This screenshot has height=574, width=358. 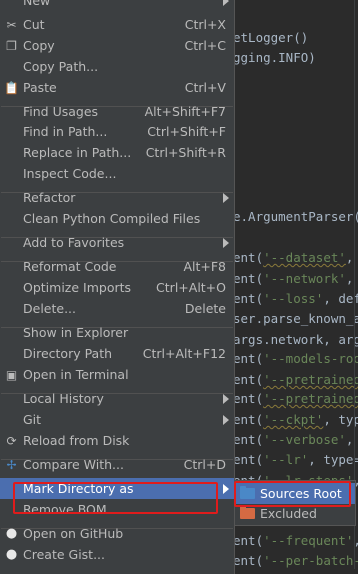 What do you see at coordinates (73, 533) in the screenshot?
I see `menu-item-label: Open on GitHub` at bounding box center [73, 533].